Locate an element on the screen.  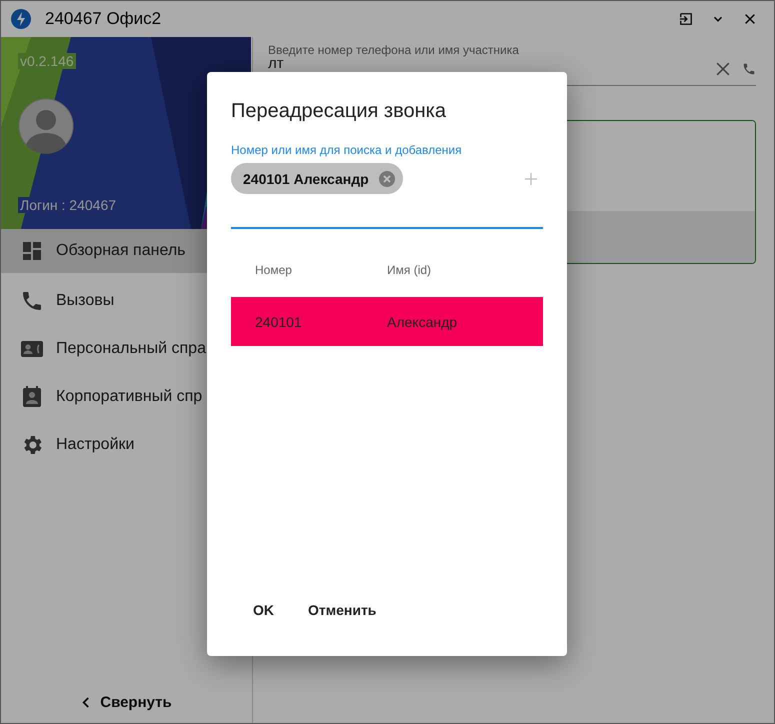
recipient-chip: 240101 Александр is located at coordinates (317, 178).